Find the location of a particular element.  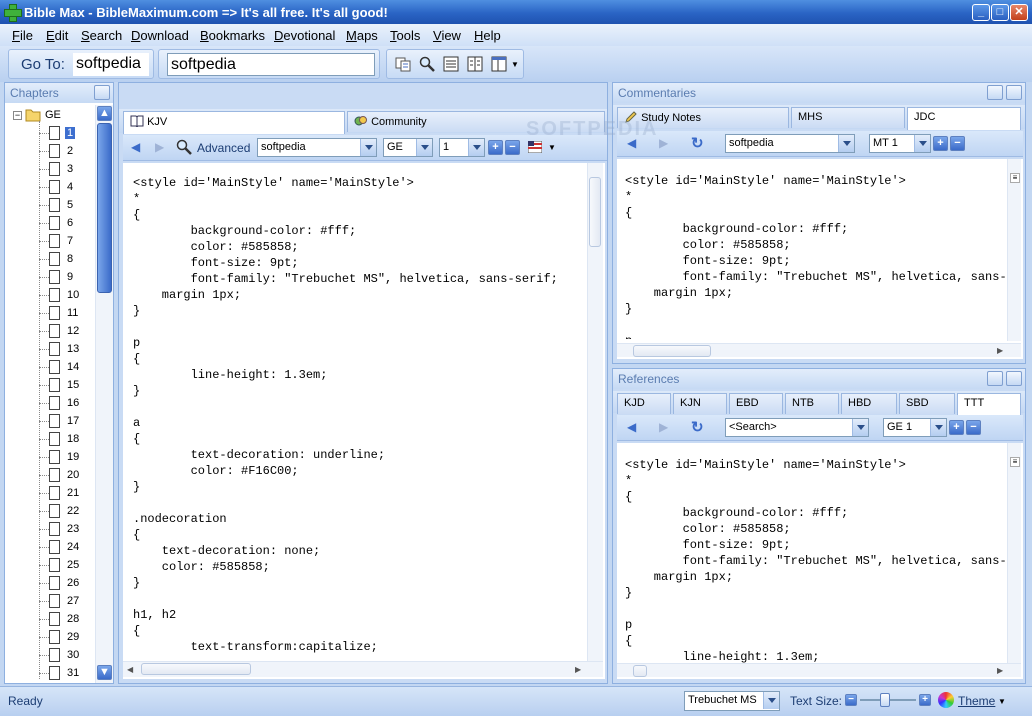

main-hscroll-thumb is located at coordinates (196, 669).